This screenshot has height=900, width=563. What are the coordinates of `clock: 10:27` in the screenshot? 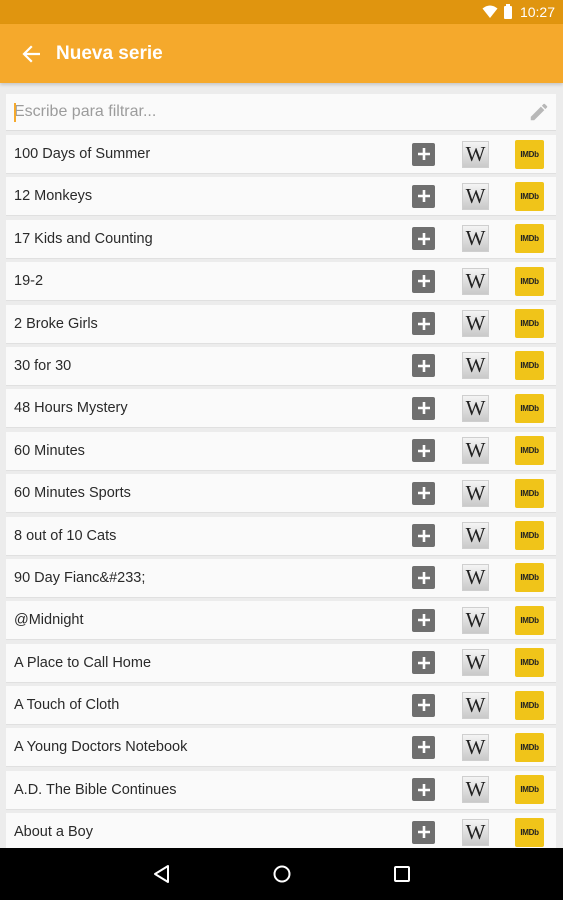 It's located at (537, 12).